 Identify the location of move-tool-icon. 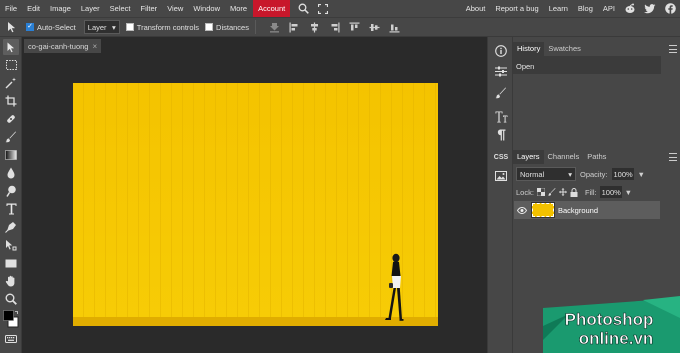
(11, 47).